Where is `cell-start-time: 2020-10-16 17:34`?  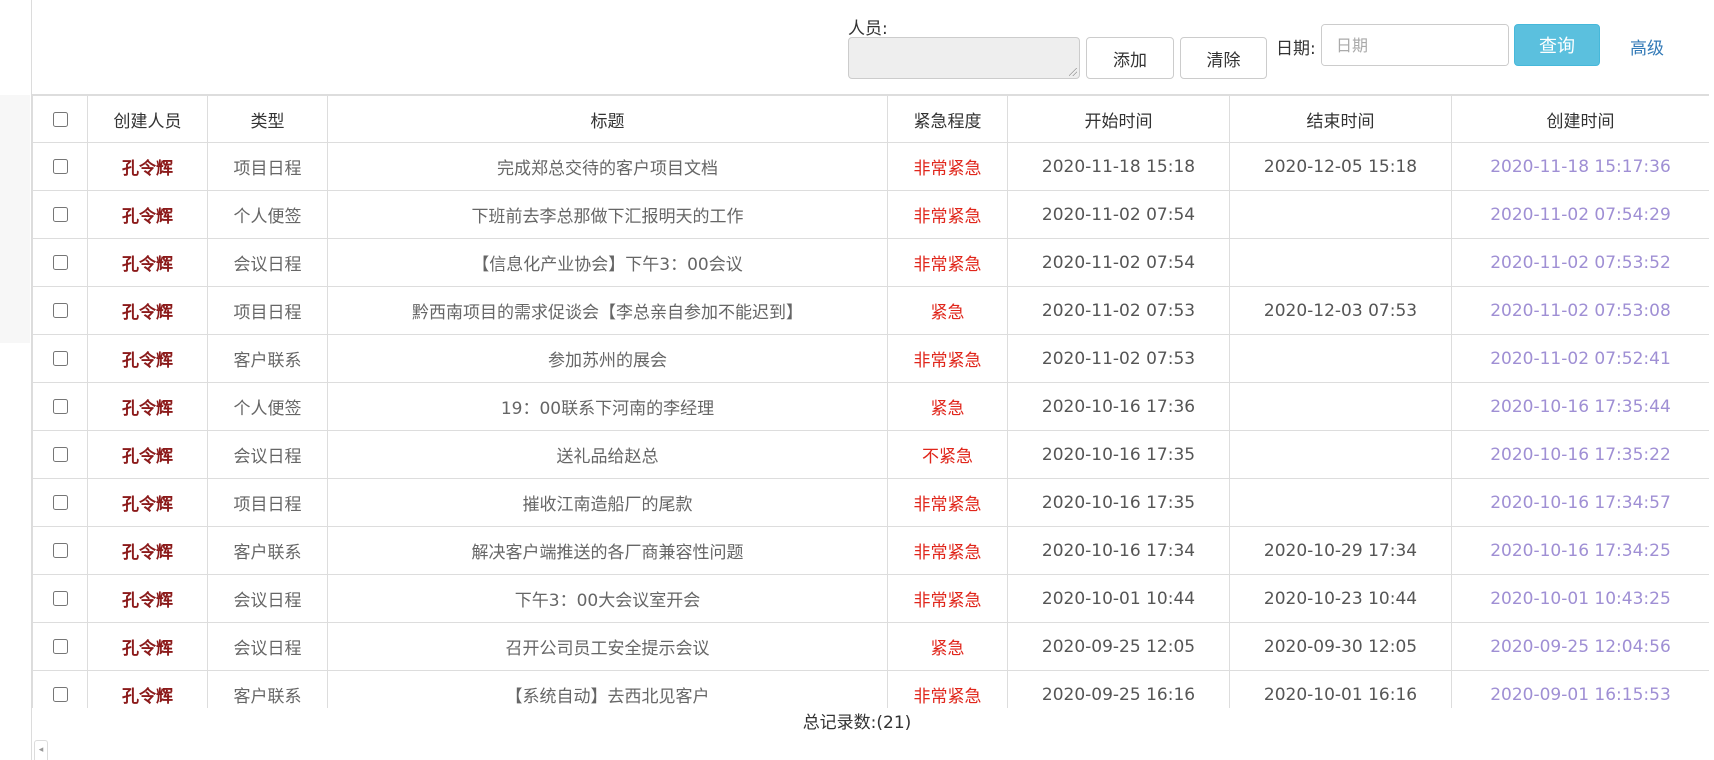
cell-start-time: 2020-10-16 17:34 is located at coordinates (1118, 550).